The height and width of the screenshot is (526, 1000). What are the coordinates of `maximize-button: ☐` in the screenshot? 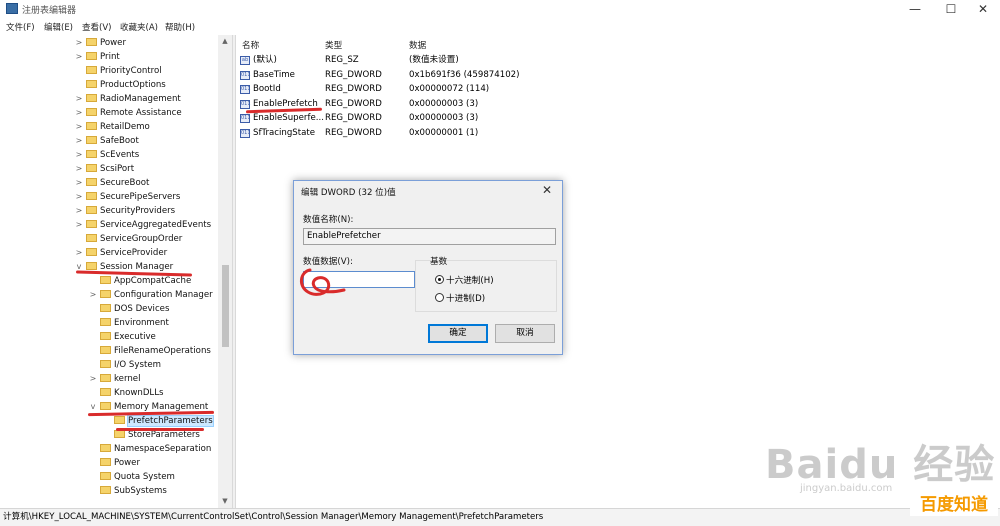 It's located at (951, 9).